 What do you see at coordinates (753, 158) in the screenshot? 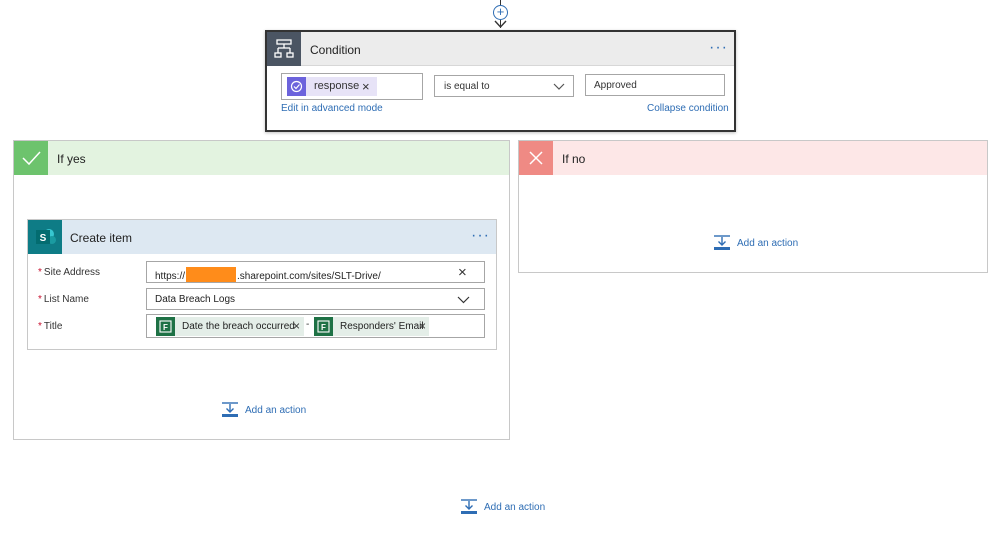
I see `if-no-header: If no` at bounding box center [753, 158].